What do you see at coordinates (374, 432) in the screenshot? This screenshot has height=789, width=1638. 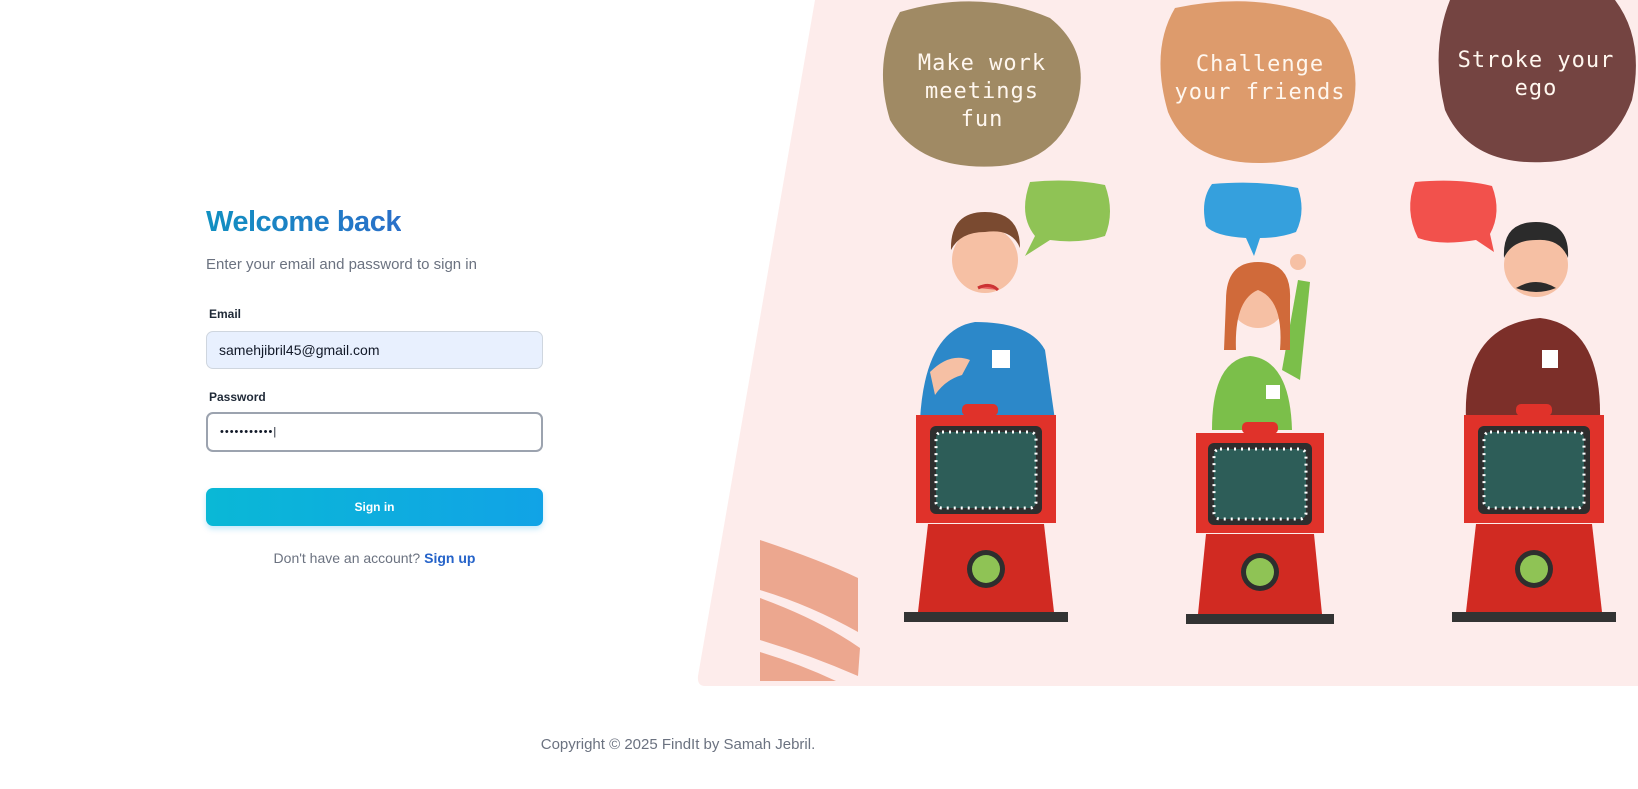 I see `password-field` at bounding box center [374, 432].